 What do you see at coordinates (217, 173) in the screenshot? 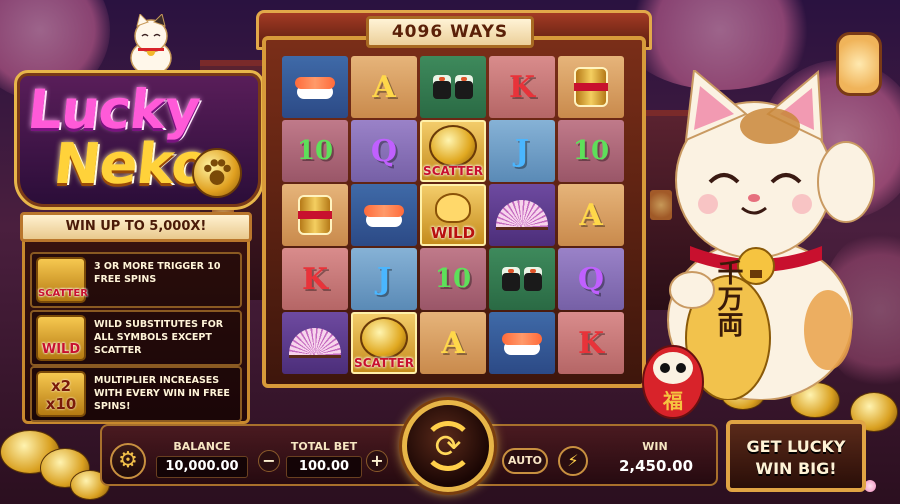
I see `paw-coin-icon` at bounding box center [217, 173].